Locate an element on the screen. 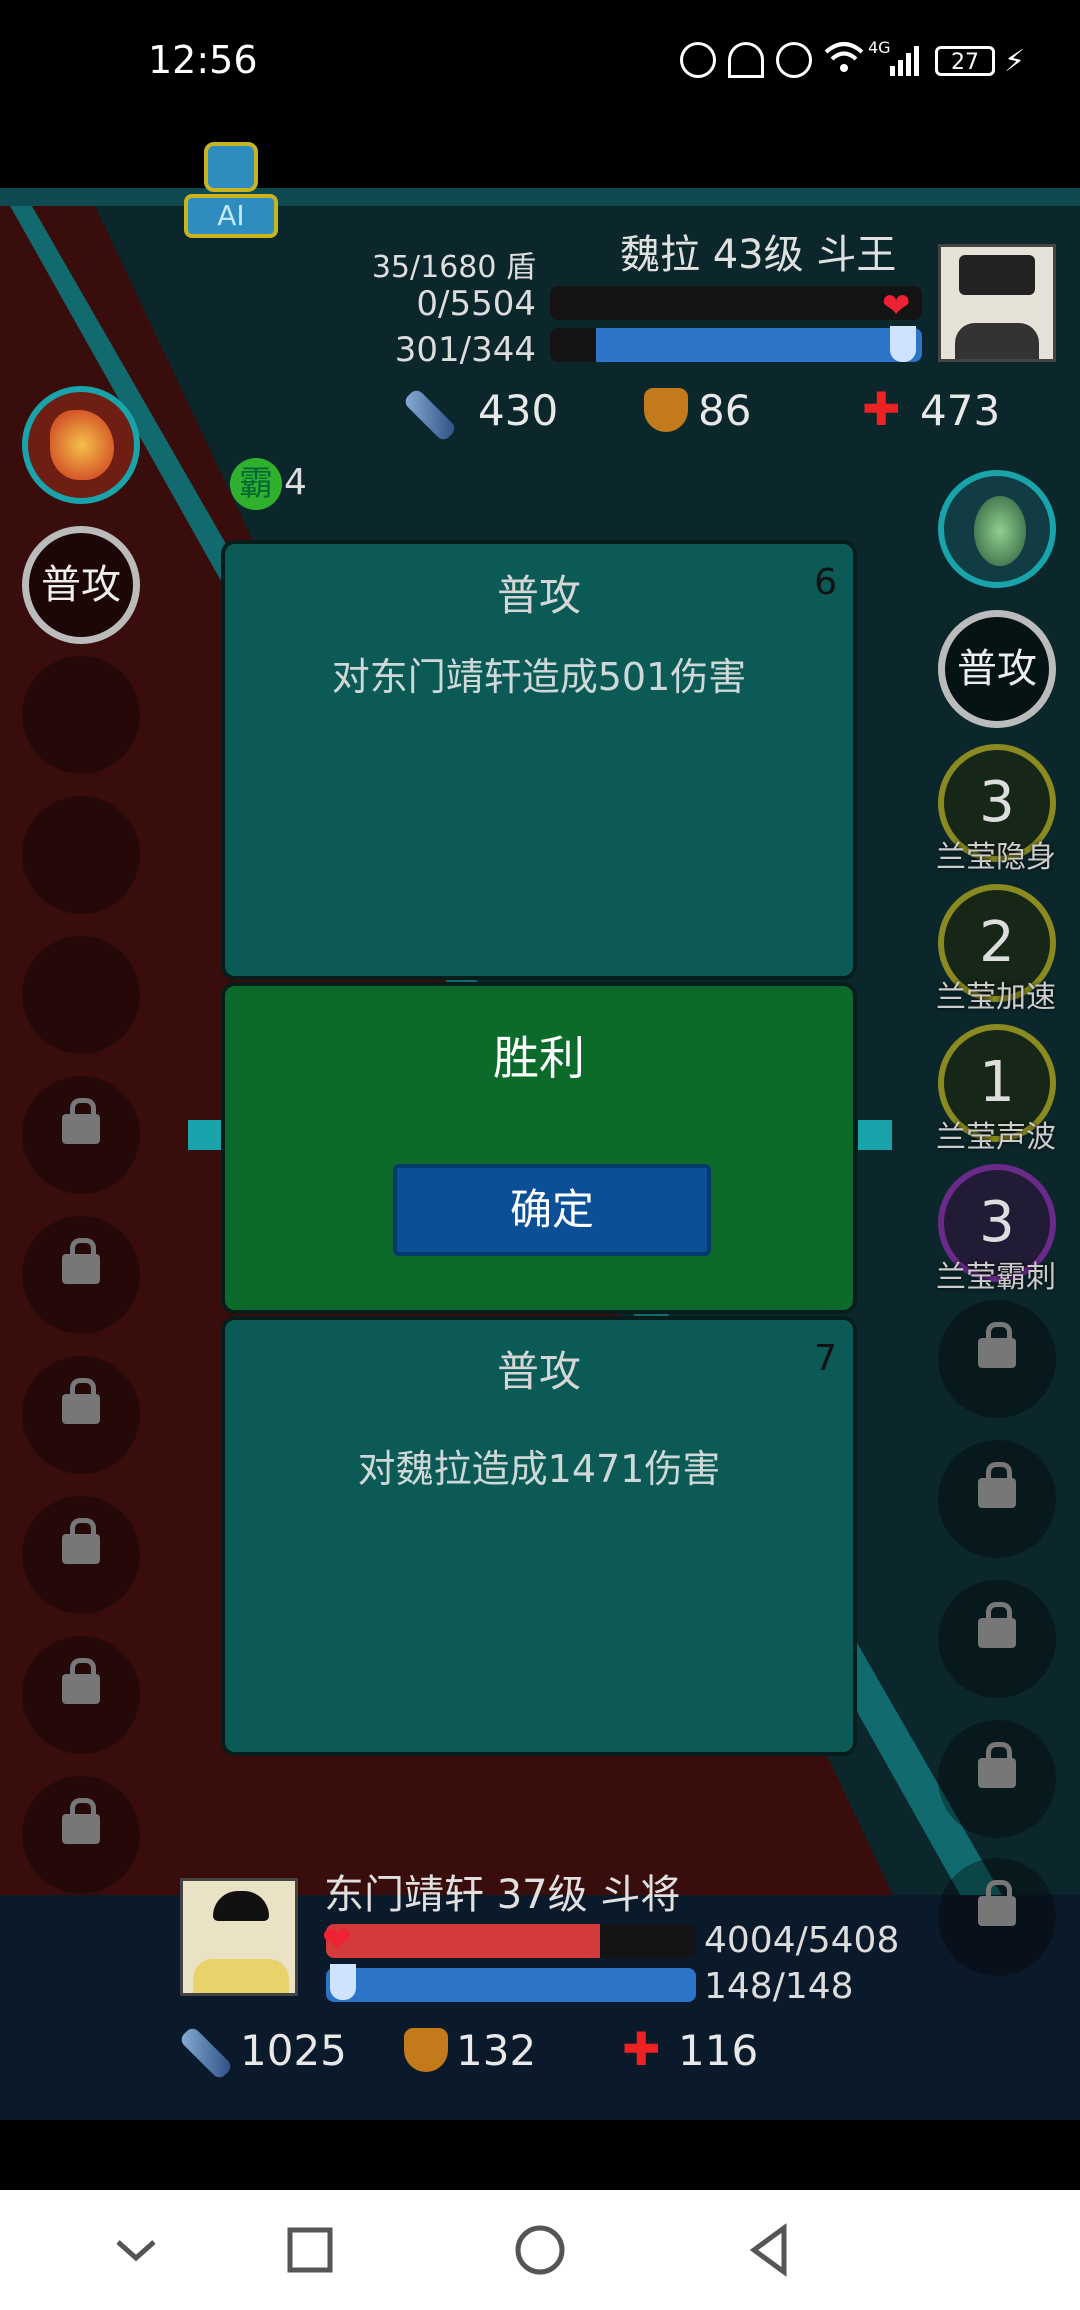 Image resolution: width=1080 pixels, height=2310 pixels. ai-label: AI is located at coordinates (231, 216).